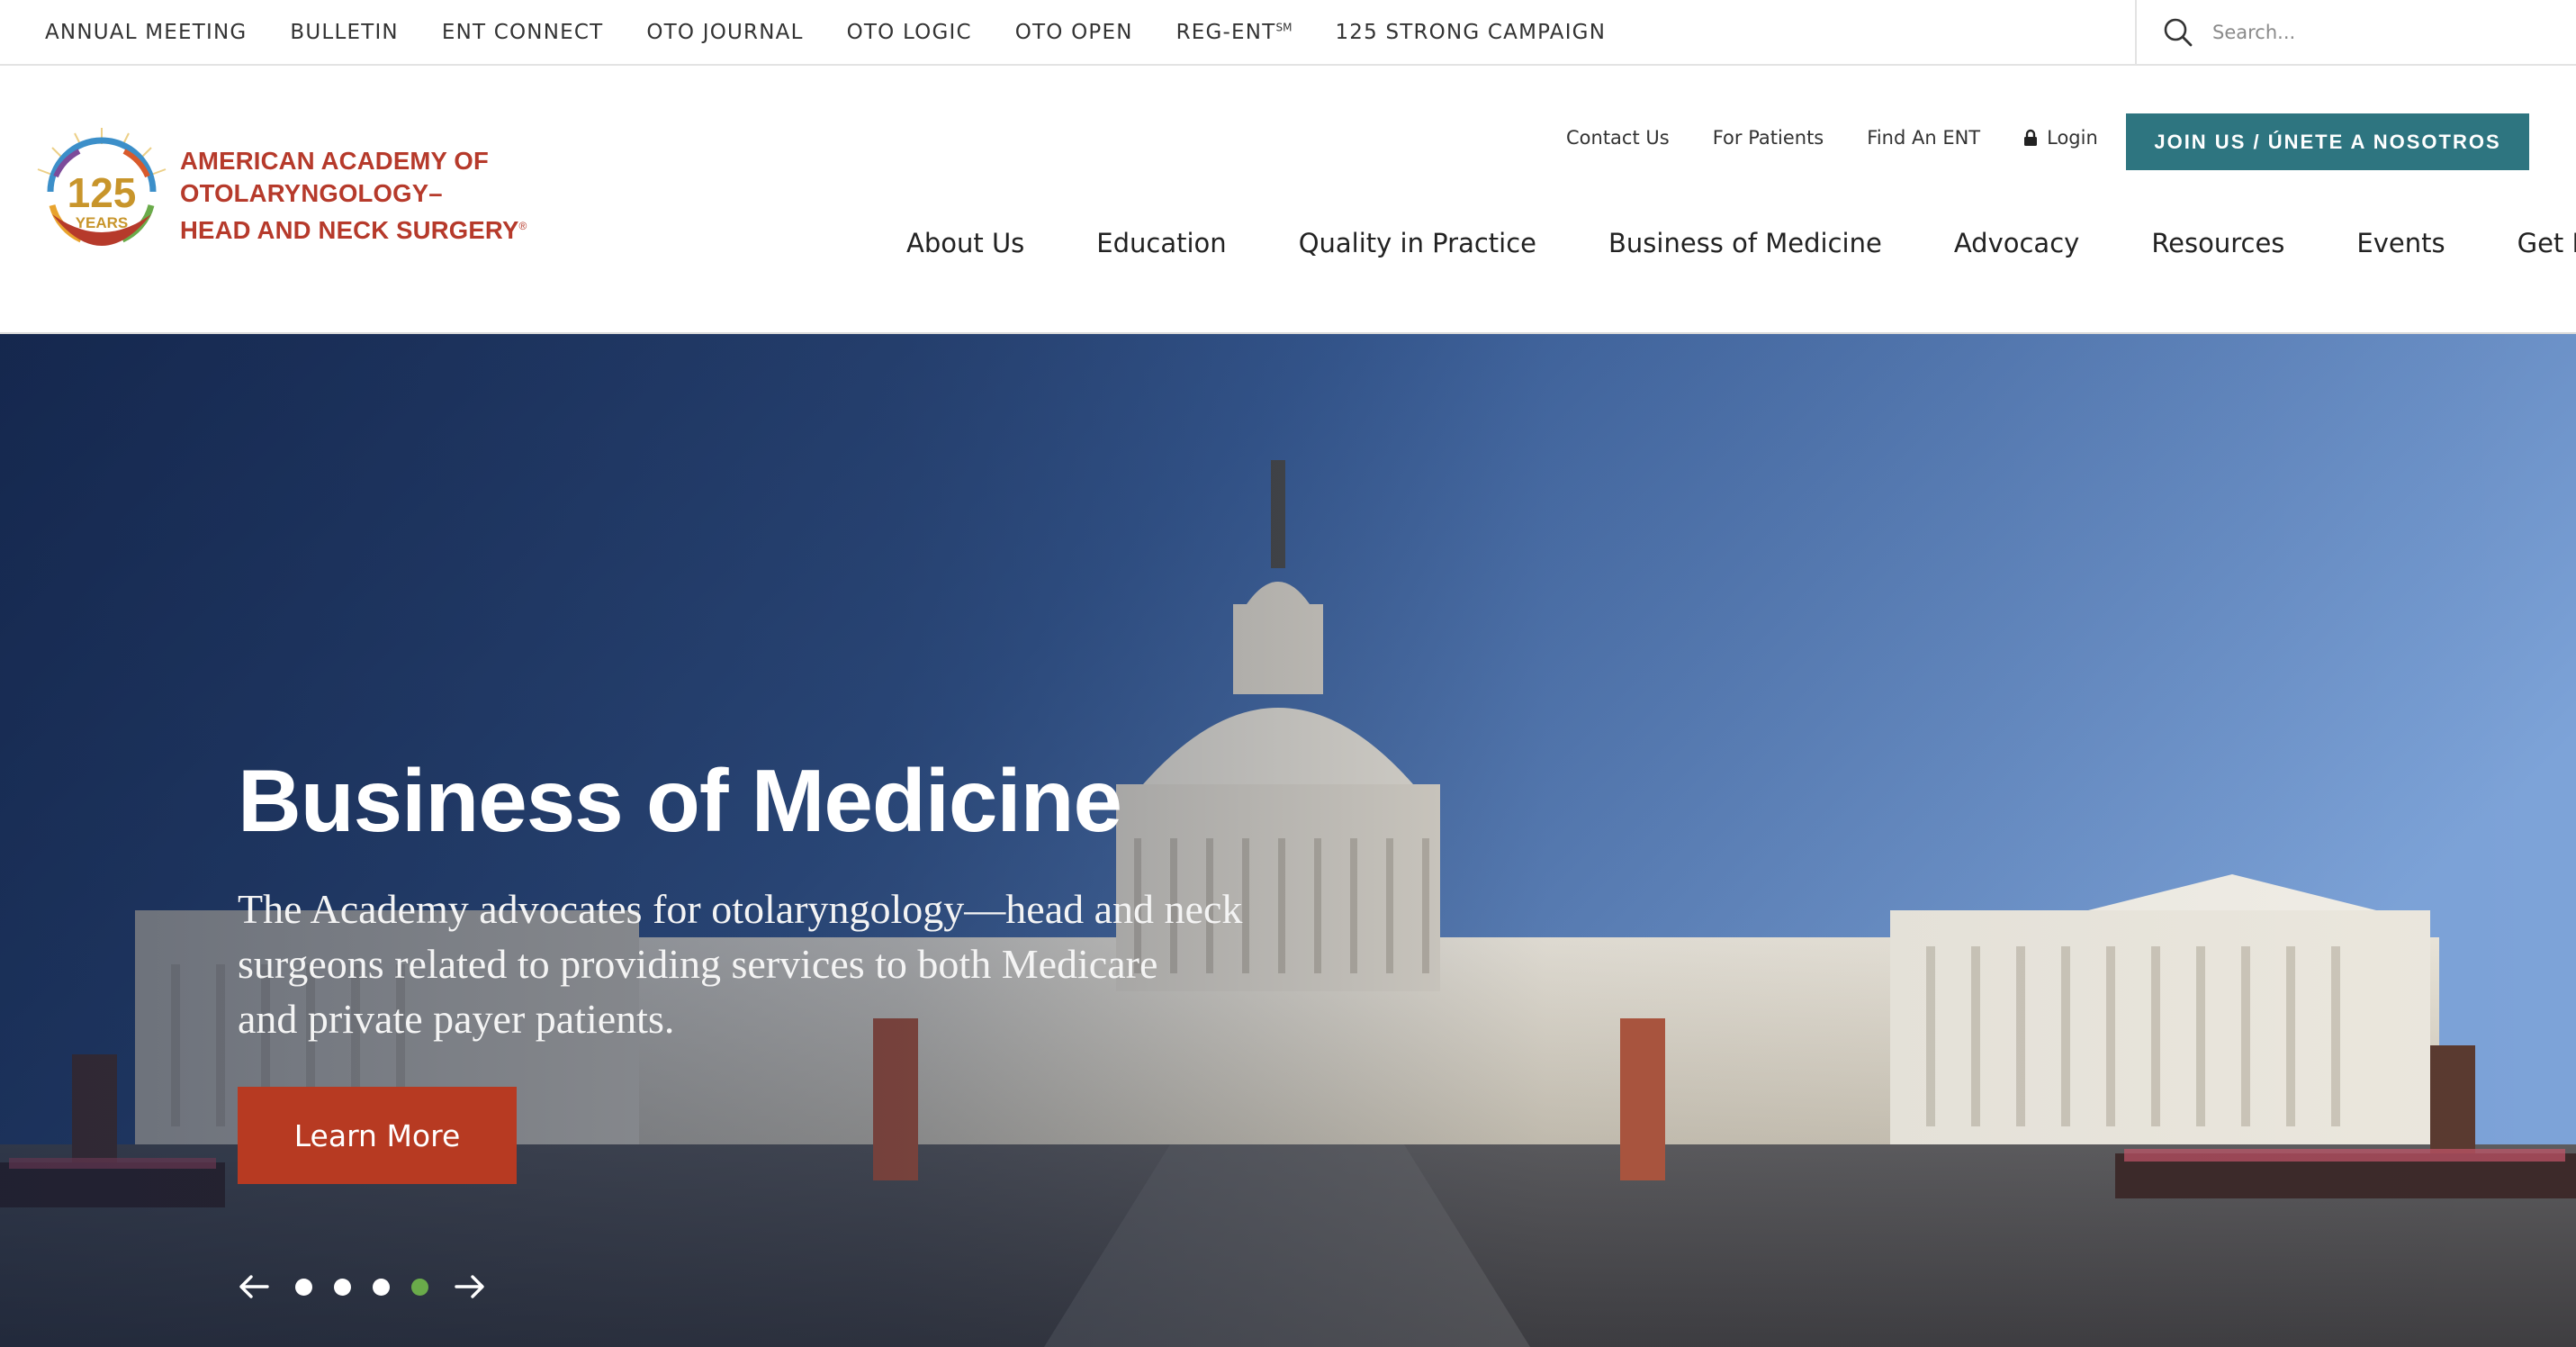 Image resolution: width=2576 pixels, height=1347 pixels. I want to click on utility-link-oto-logic: OTO LOGIC, so click(909, 32).